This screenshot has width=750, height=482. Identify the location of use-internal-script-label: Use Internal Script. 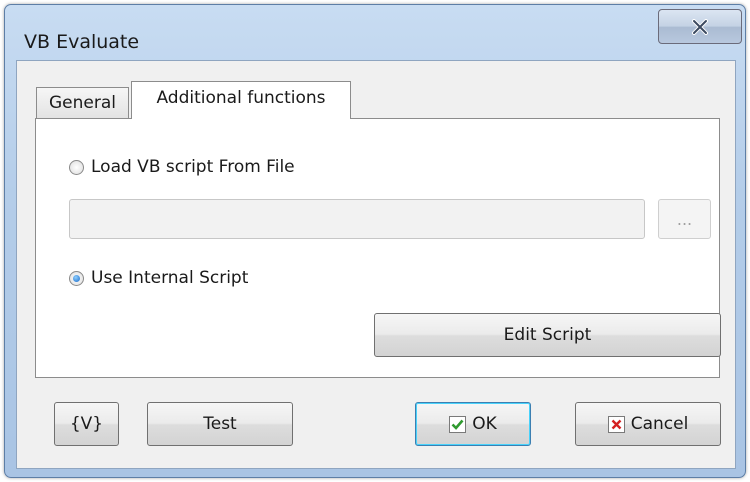
(170, 278).